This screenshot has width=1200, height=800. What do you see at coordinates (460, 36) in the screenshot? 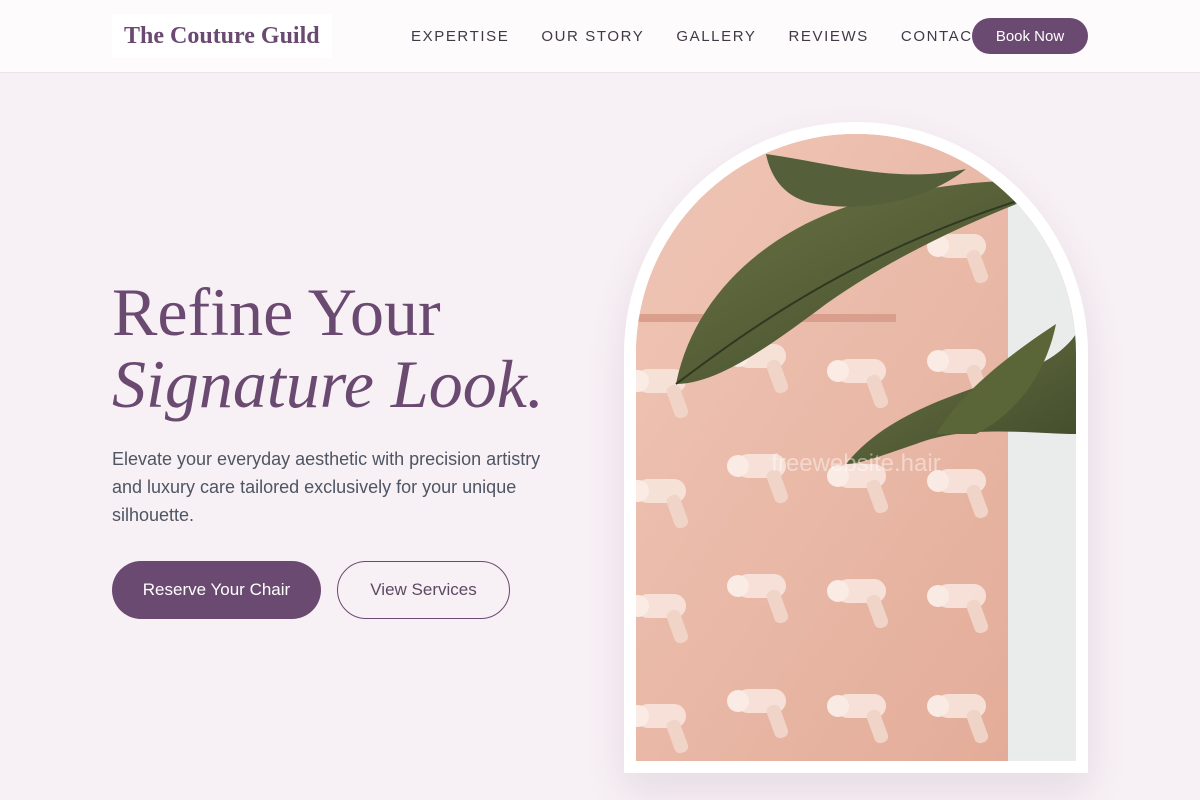
I see `nav-expertise: EXPERTISE` at bounding box center [460, 36].